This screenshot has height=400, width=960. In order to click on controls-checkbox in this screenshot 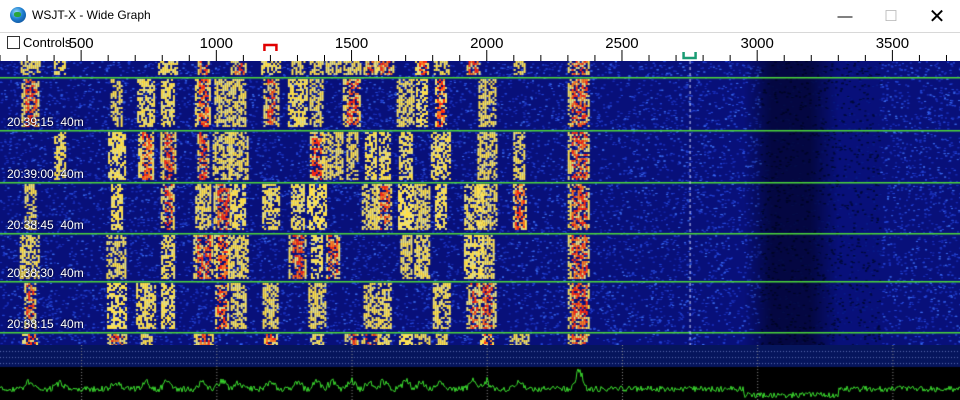, I will do `click(13, 42)`.